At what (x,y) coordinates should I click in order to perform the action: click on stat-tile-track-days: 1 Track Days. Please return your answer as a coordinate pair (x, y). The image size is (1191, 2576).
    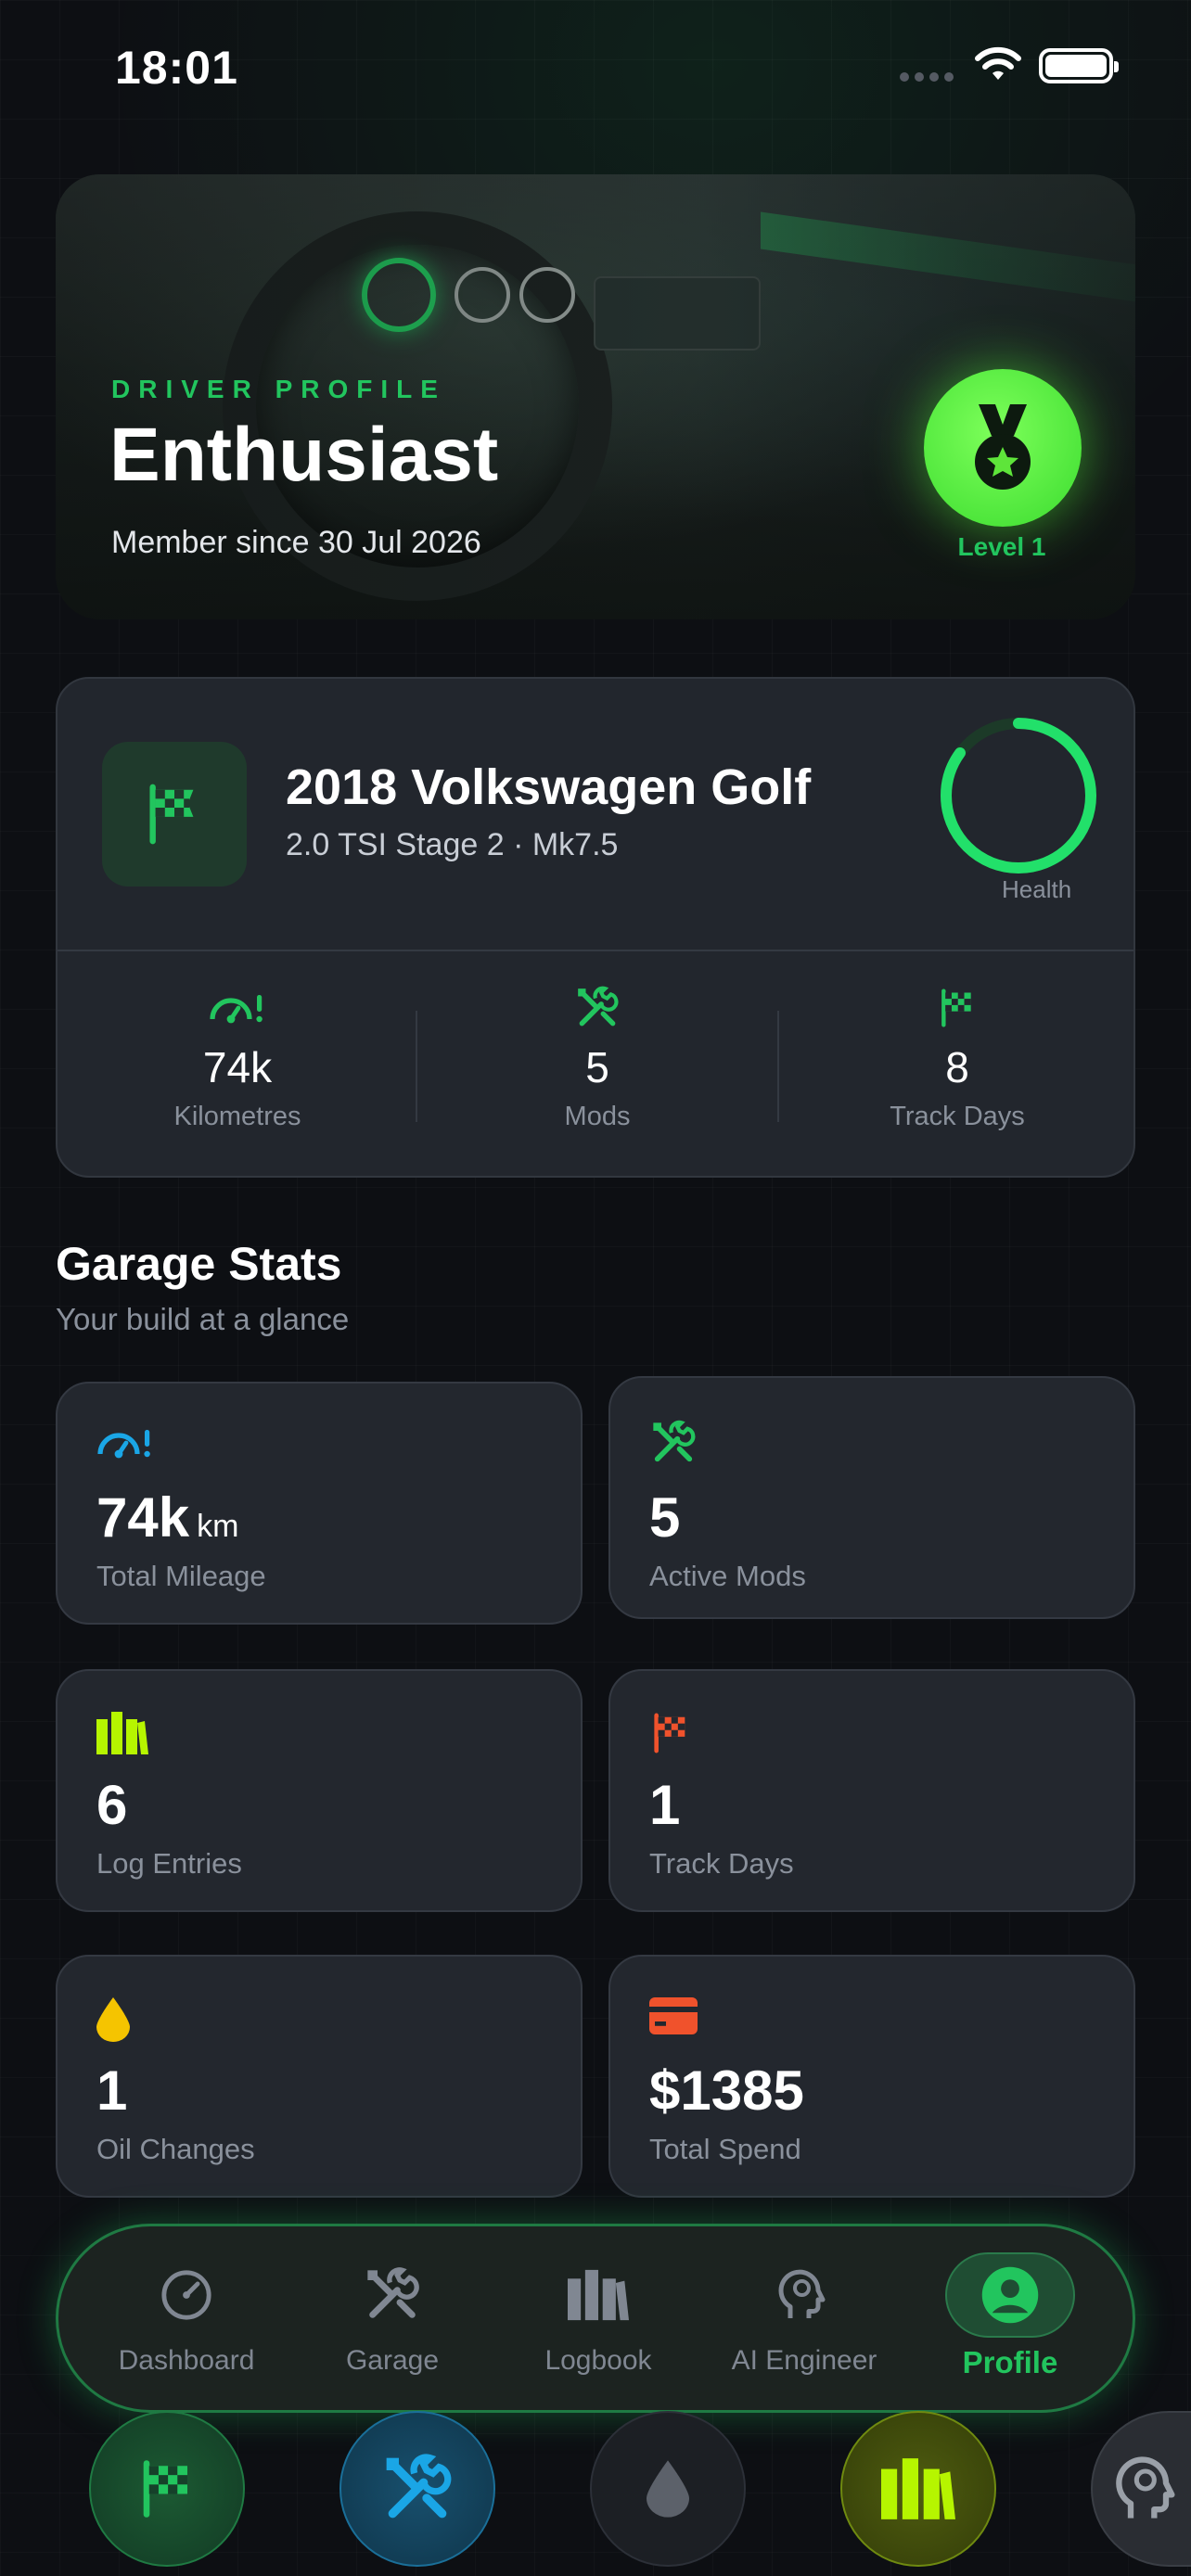
    Looking at the image, I should click on (871, 1791).